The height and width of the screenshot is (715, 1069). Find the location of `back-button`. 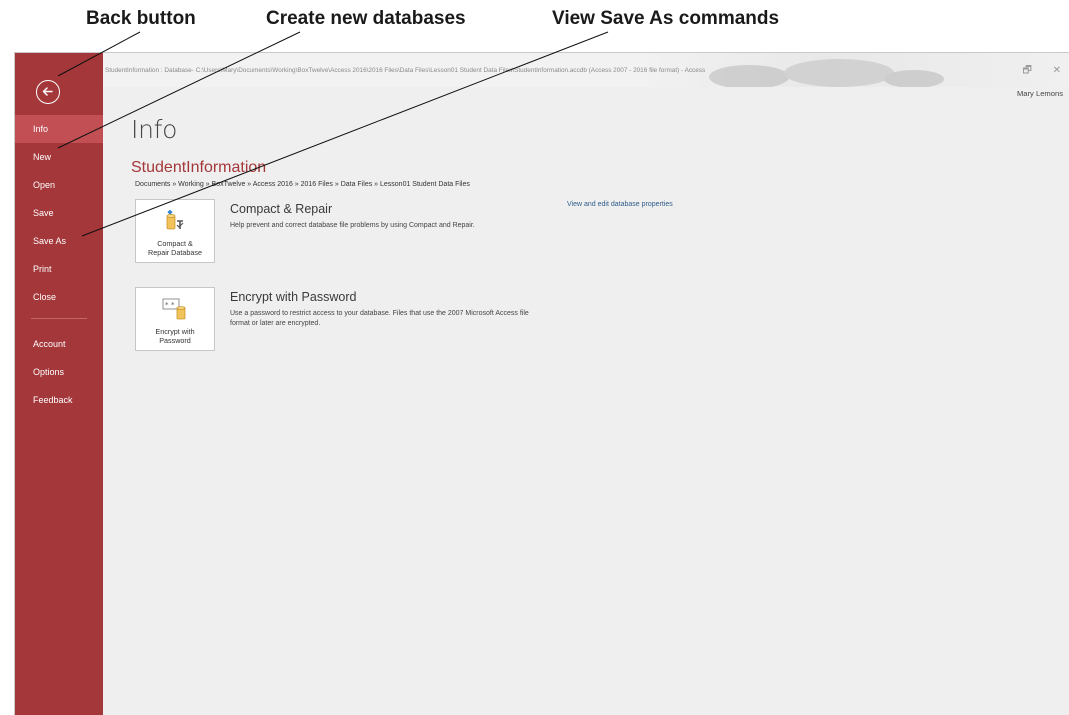

back-button is located at coordinates (48, 92).